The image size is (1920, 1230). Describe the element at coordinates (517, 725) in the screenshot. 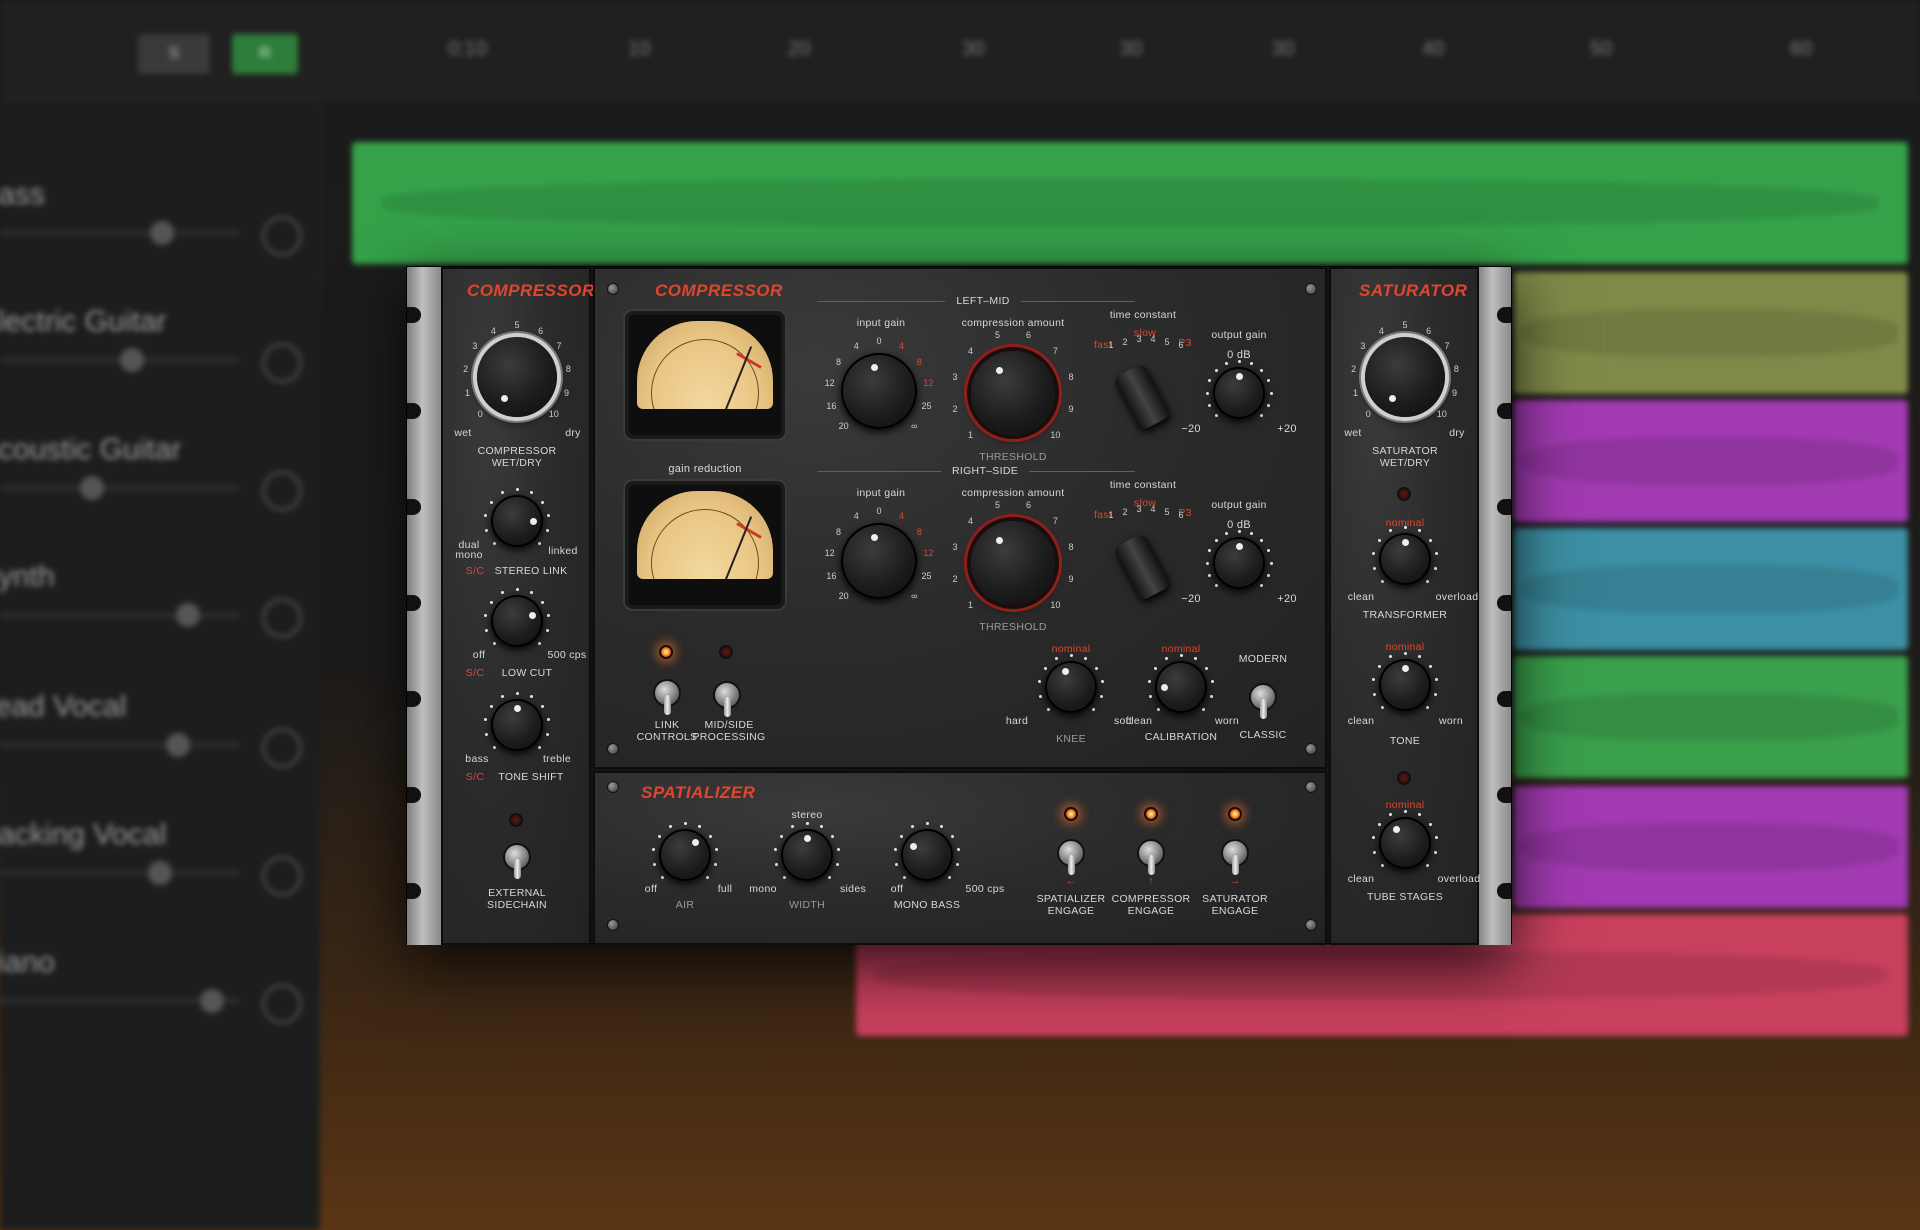

I see `tone-shift-knob` at that location.